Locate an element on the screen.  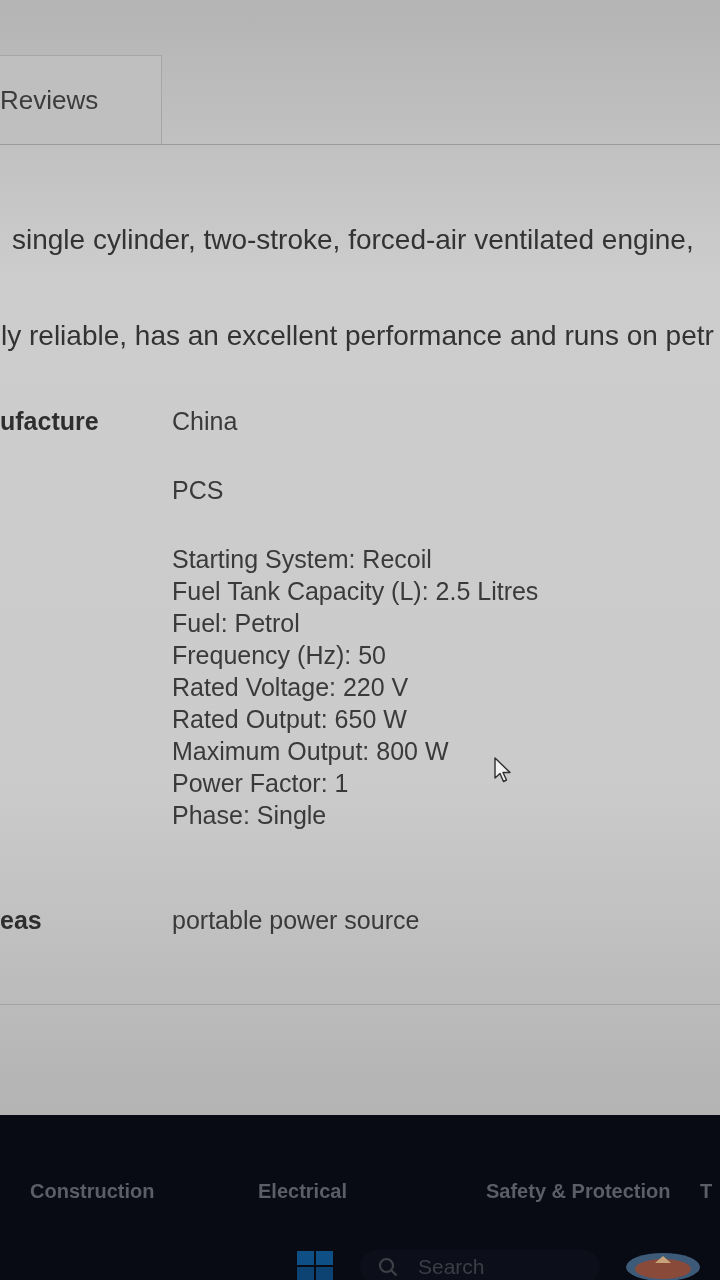
spec-value: Maximum Output: 800 W is located at coordinates (310, 751).